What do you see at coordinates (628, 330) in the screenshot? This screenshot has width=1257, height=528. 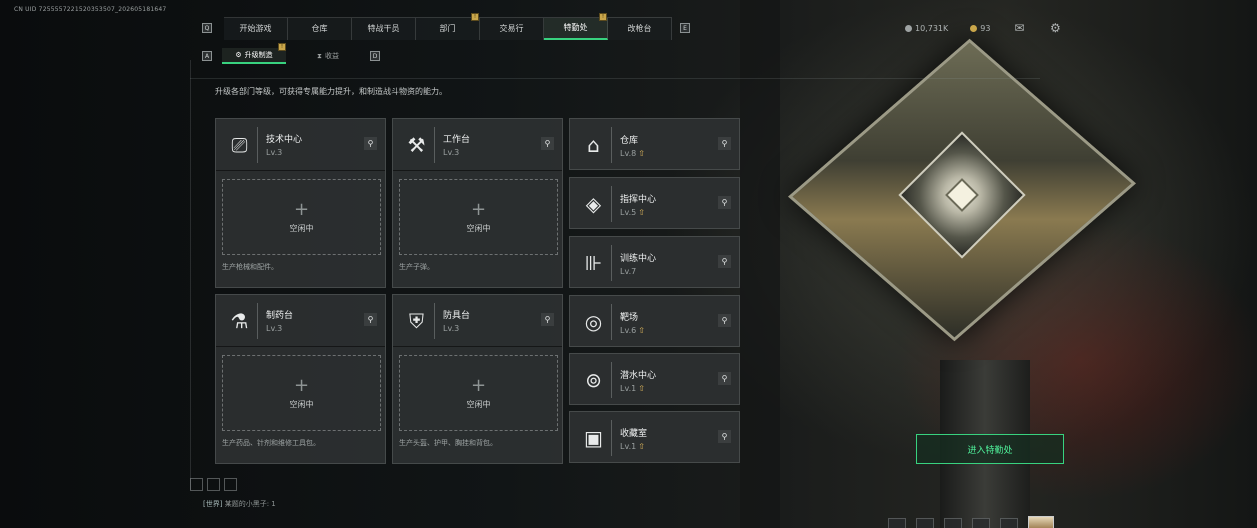 I see `card-level: Lv.6` at bounding box center [628, 330].